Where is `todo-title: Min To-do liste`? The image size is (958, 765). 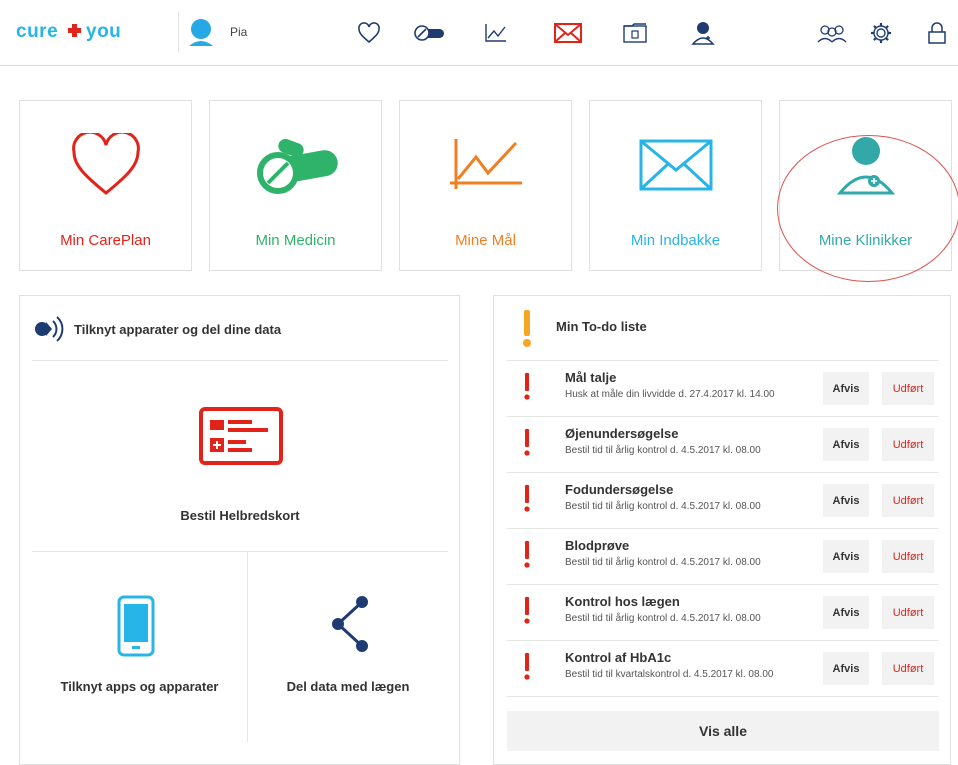 todo-title: Min To-do liste is located at coordinates (601, 326).